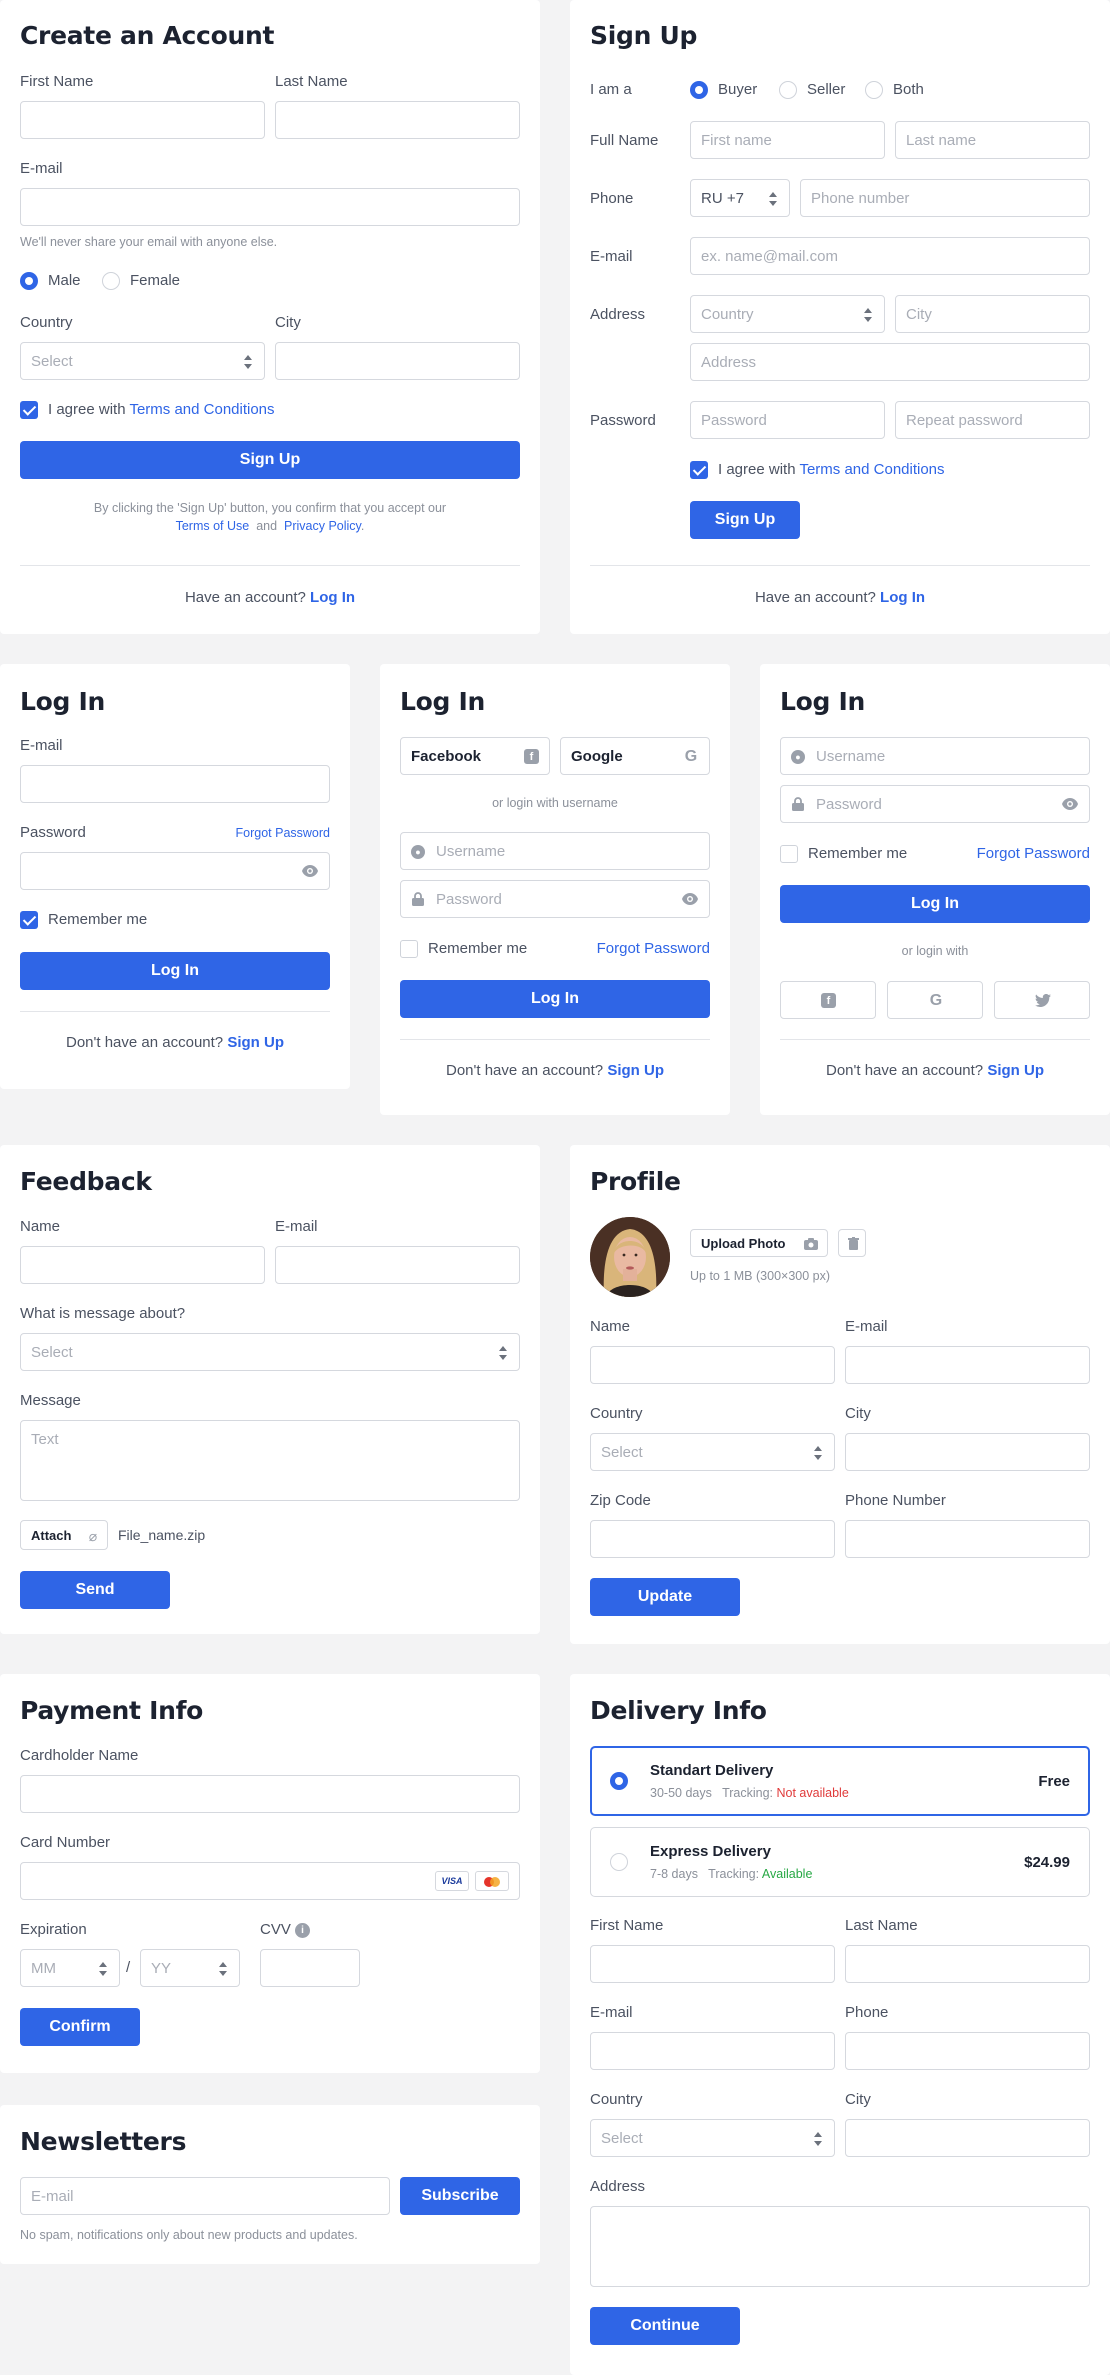 This screenshot has width=1110, height=2375. What do you see at coordinates (798, 804) in the screenshot?
I see `lock-icon` at bounding box center [798, 804].